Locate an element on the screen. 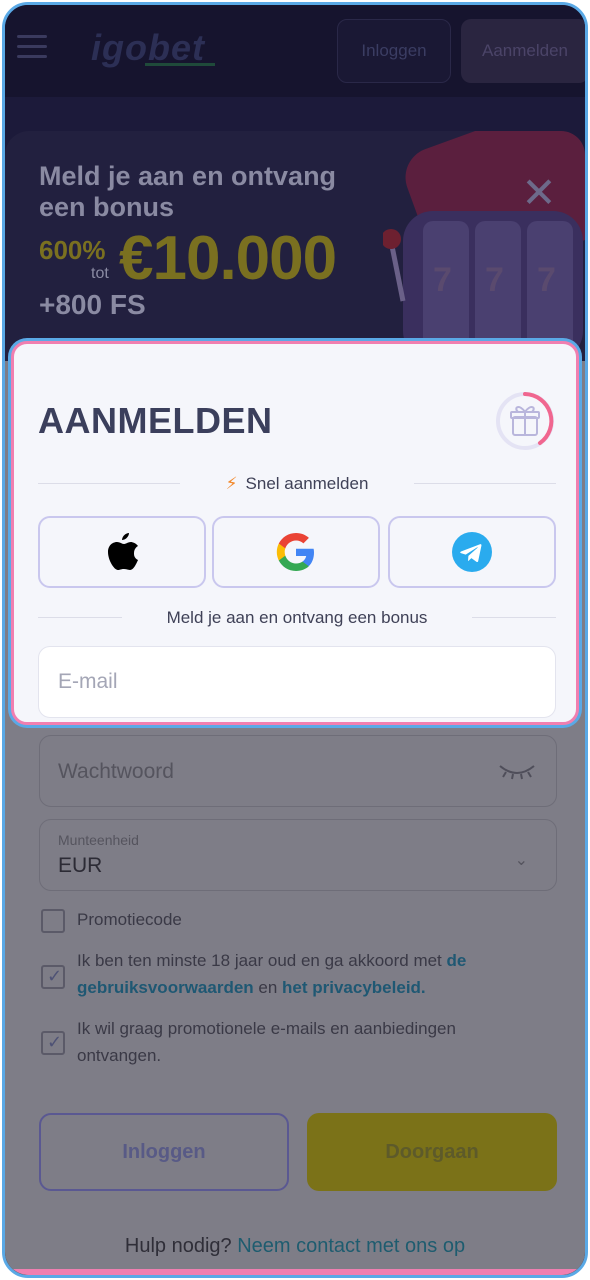  banner-title: Meld je aan en ontvang een bonus is located at coordinates (188, 191).